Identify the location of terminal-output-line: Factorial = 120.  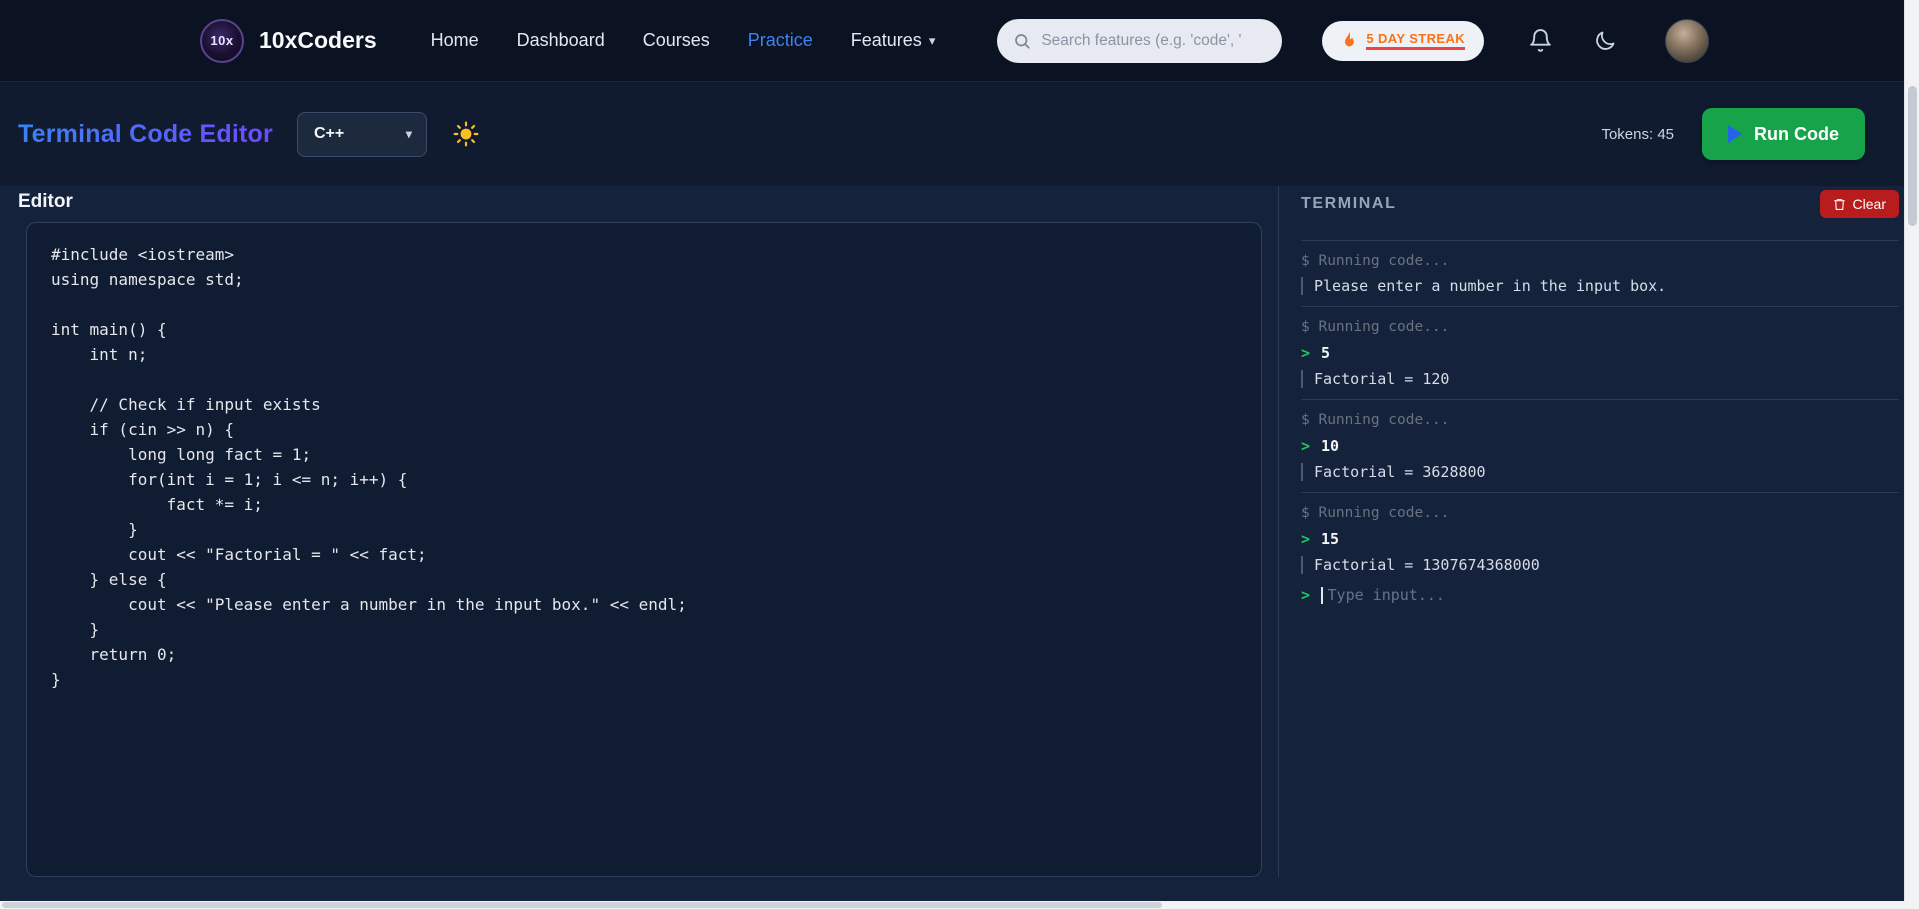
(1600, 379).